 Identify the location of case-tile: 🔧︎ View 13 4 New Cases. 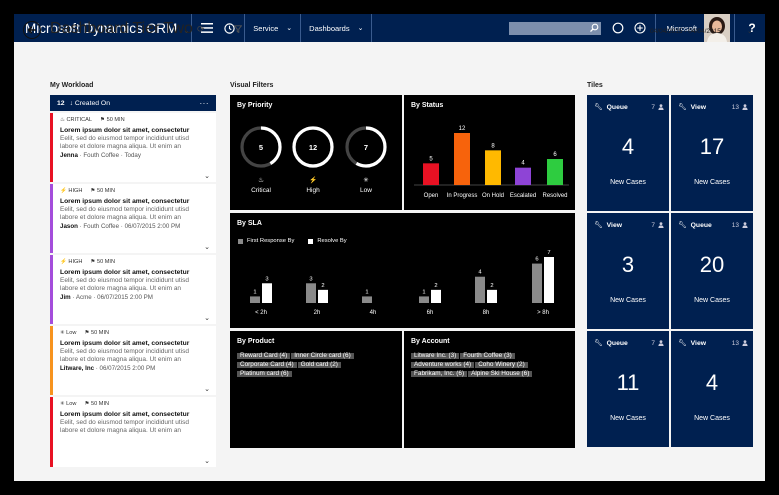
(712, 389).